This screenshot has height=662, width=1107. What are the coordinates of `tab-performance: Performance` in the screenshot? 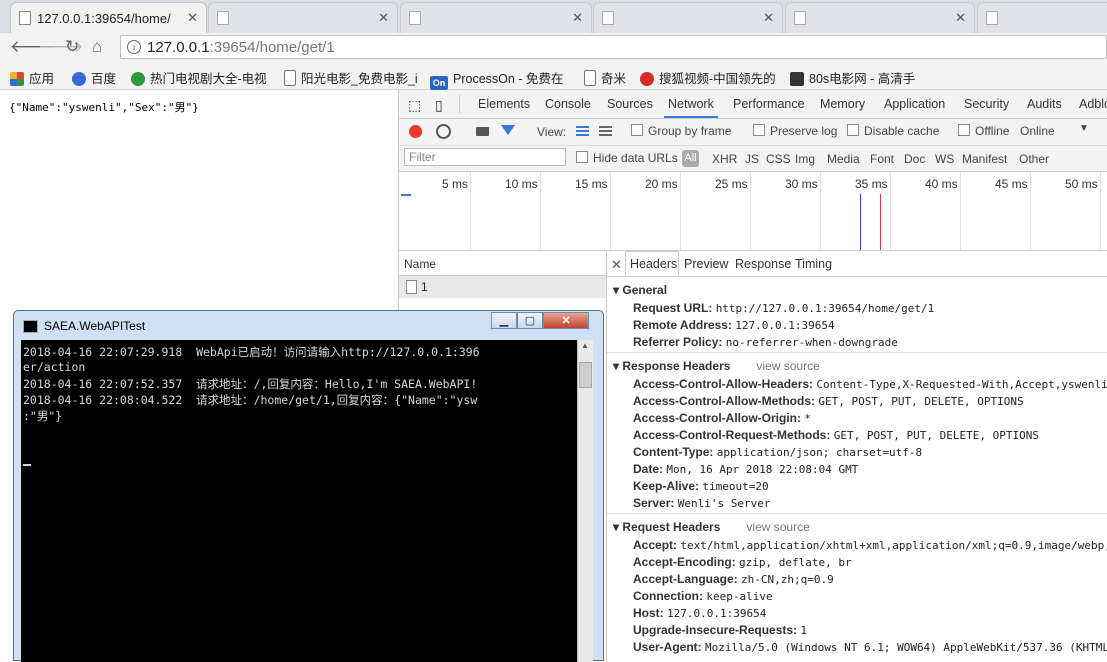 It's located at (769, 104).